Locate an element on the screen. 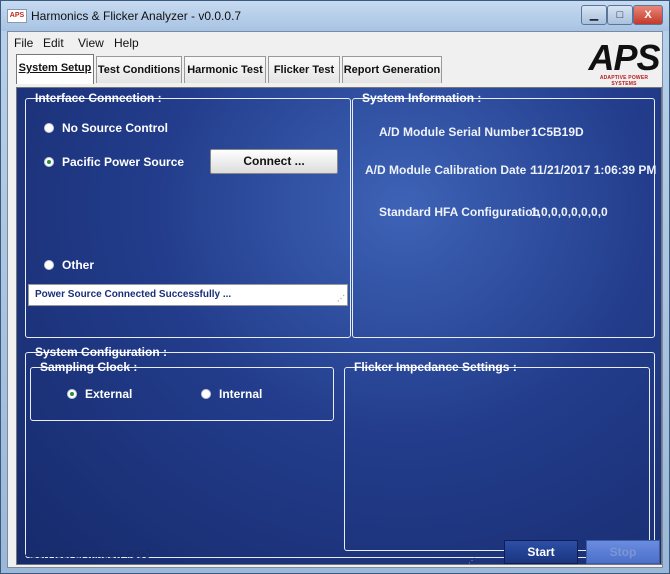 This screenshot has height=574, width=670. serial-number-label: A/D Module Serial Number : is located at coordinates (458, 132).